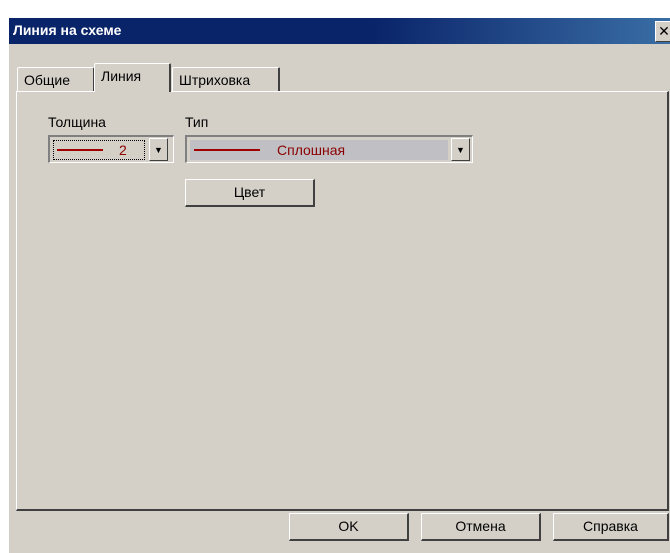  What do you see at coordinates (121, 76) in the screenshot?
I see `tab-line-label: Линия` at bounding box center [121, 76].